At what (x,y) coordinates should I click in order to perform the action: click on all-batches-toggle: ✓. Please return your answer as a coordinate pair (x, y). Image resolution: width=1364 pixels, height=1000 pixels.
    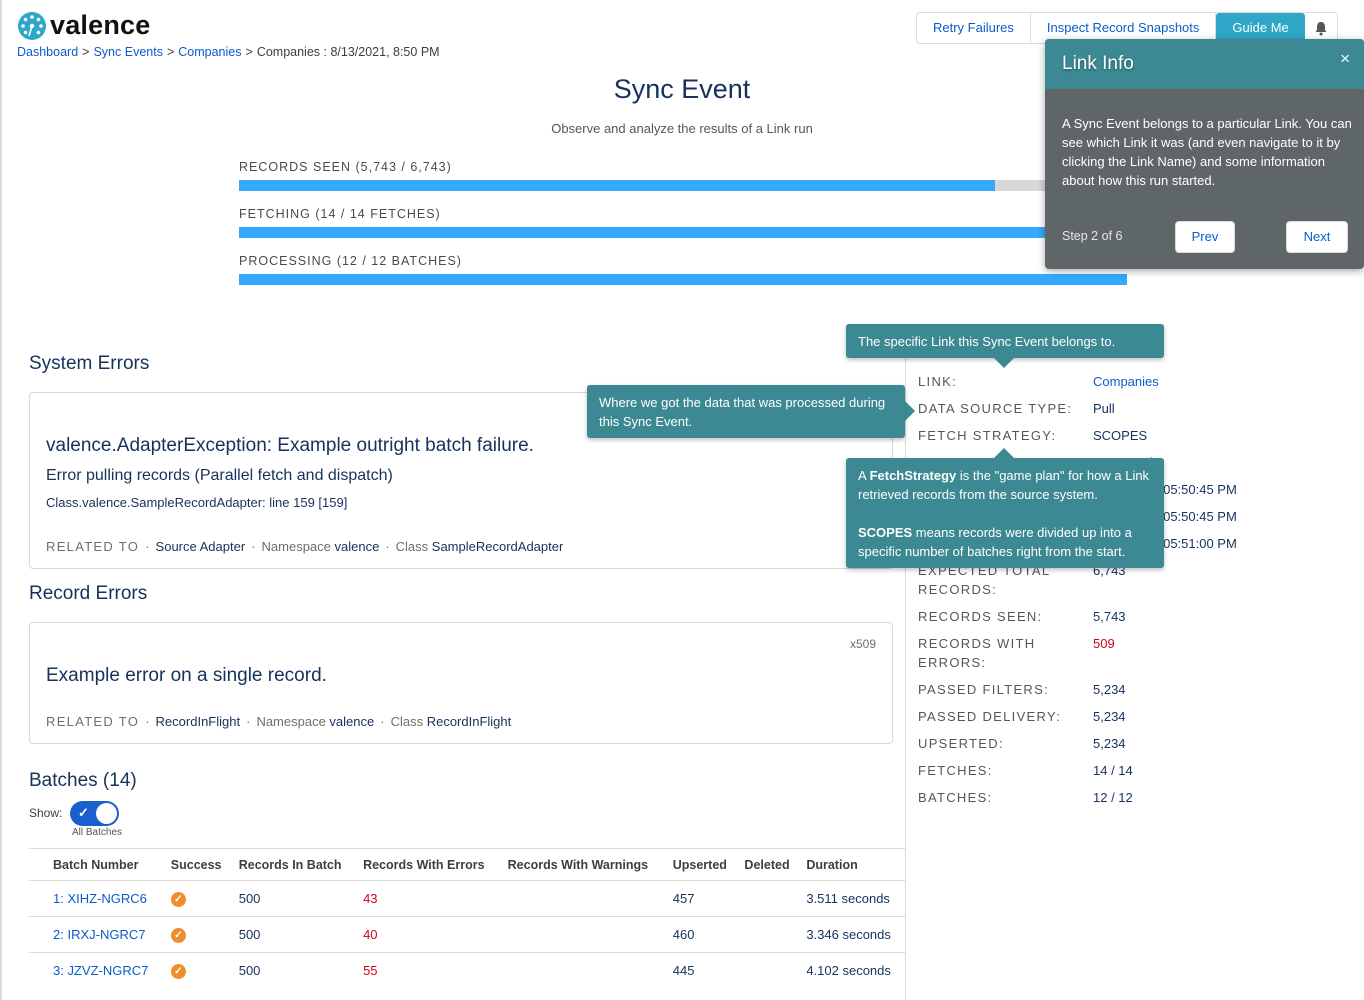
    Looking at the image, I should click on (94, 813).